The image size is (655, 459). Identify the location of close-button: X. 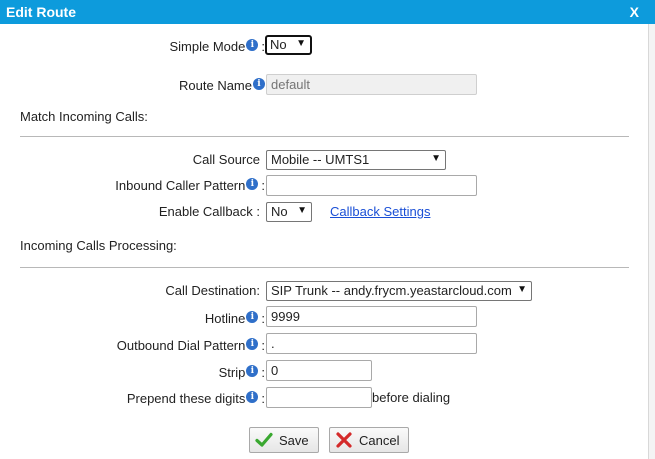
(634, 12).